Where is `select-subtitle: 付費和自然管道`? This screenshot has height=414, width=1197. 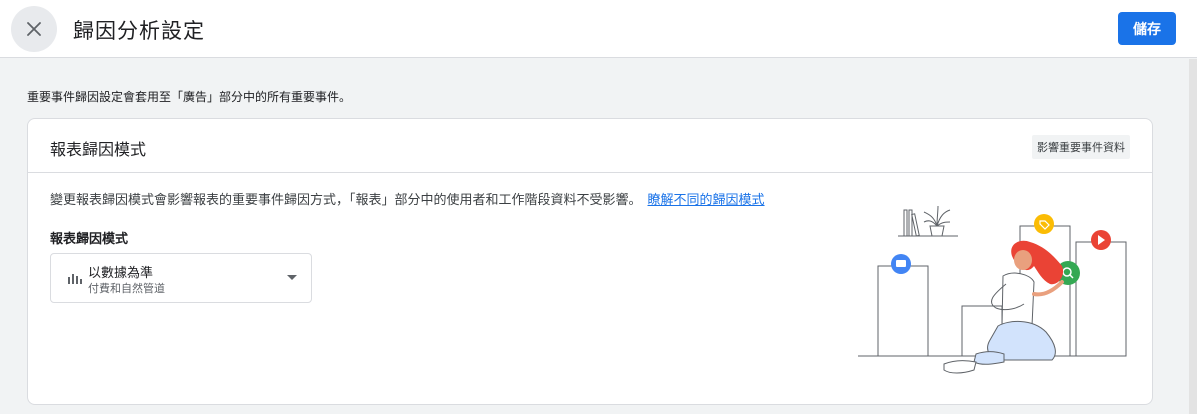 select-subtitle: 付費和自然管道 is located at coordinates (126, 289).